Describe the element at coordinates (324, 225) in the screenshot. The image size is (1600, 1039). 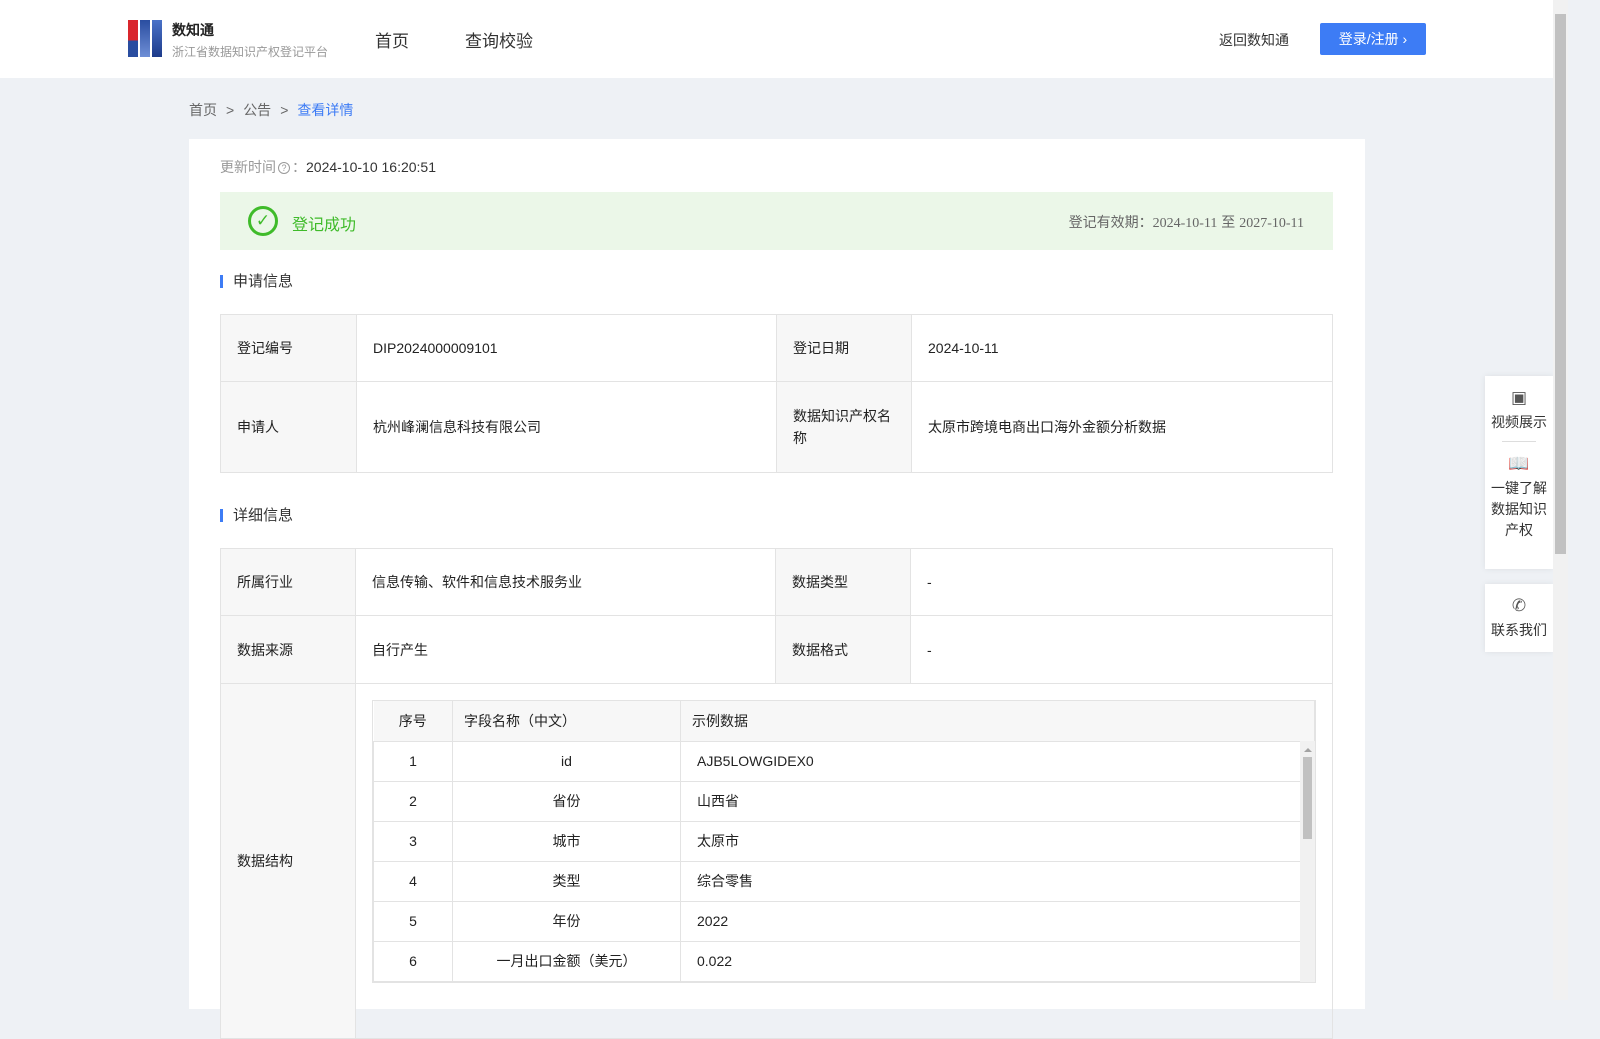
I see `status-text: 登记成功` at that location.